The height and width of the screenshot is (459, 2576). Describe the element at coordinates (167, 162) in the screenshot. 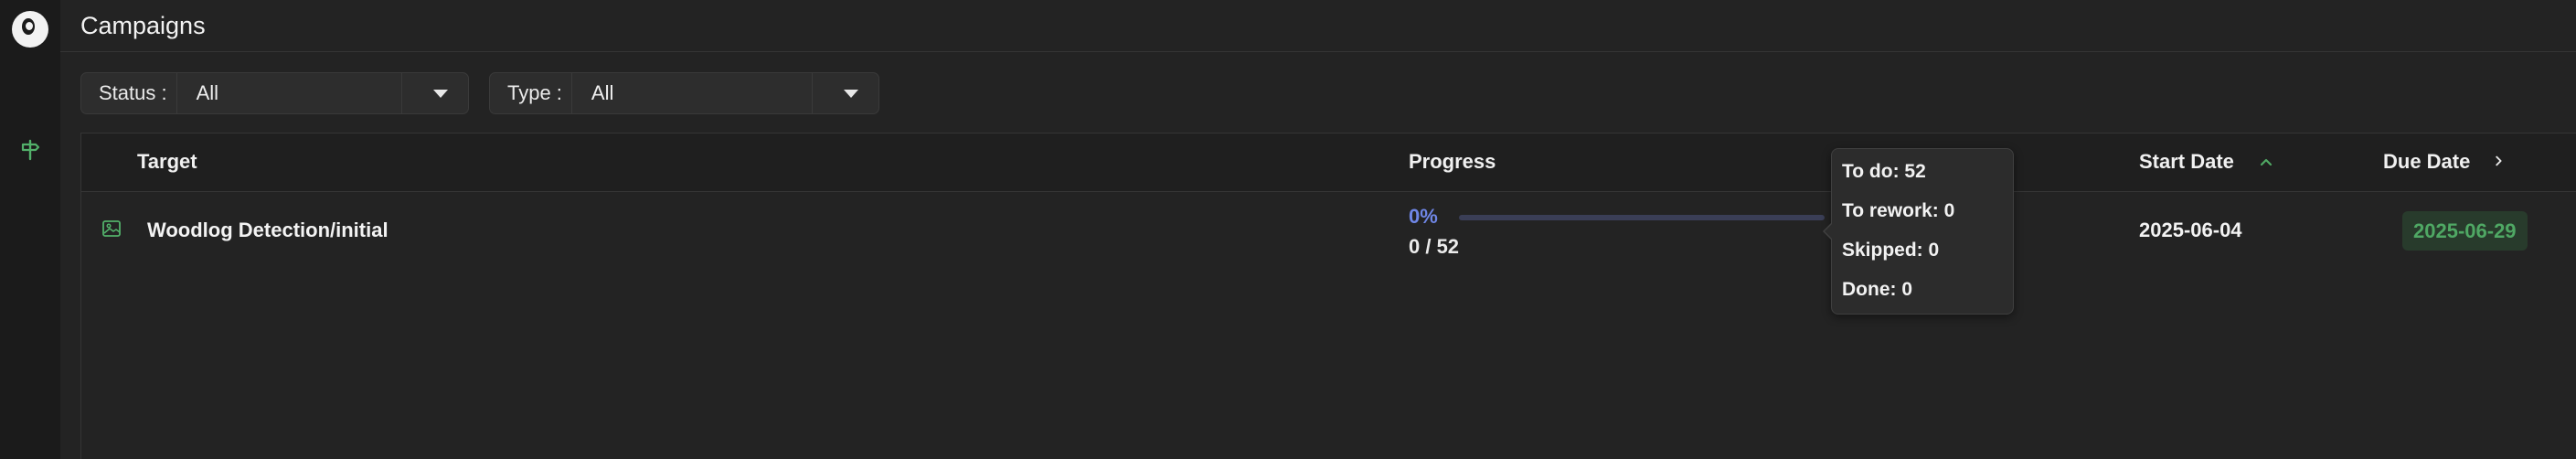

I see `column-header-target: Target` at that location.